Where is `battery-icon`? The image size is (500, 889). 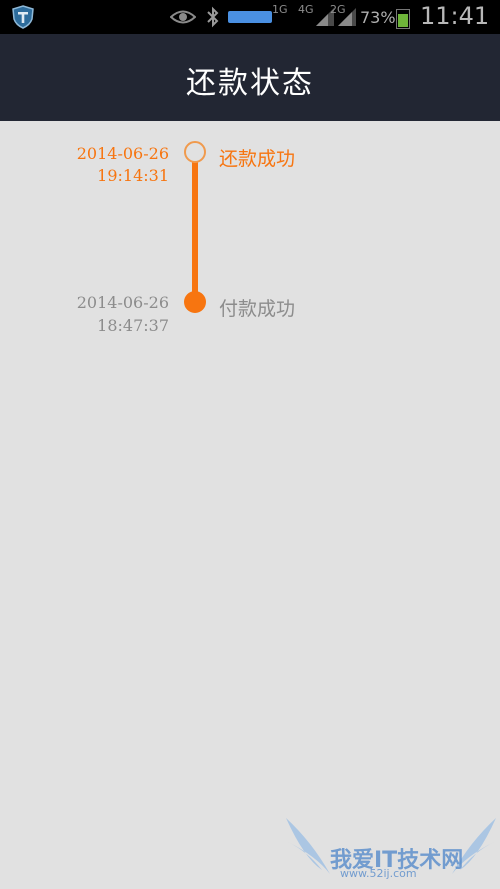 battery-icon is located at coordinates (403, 19).